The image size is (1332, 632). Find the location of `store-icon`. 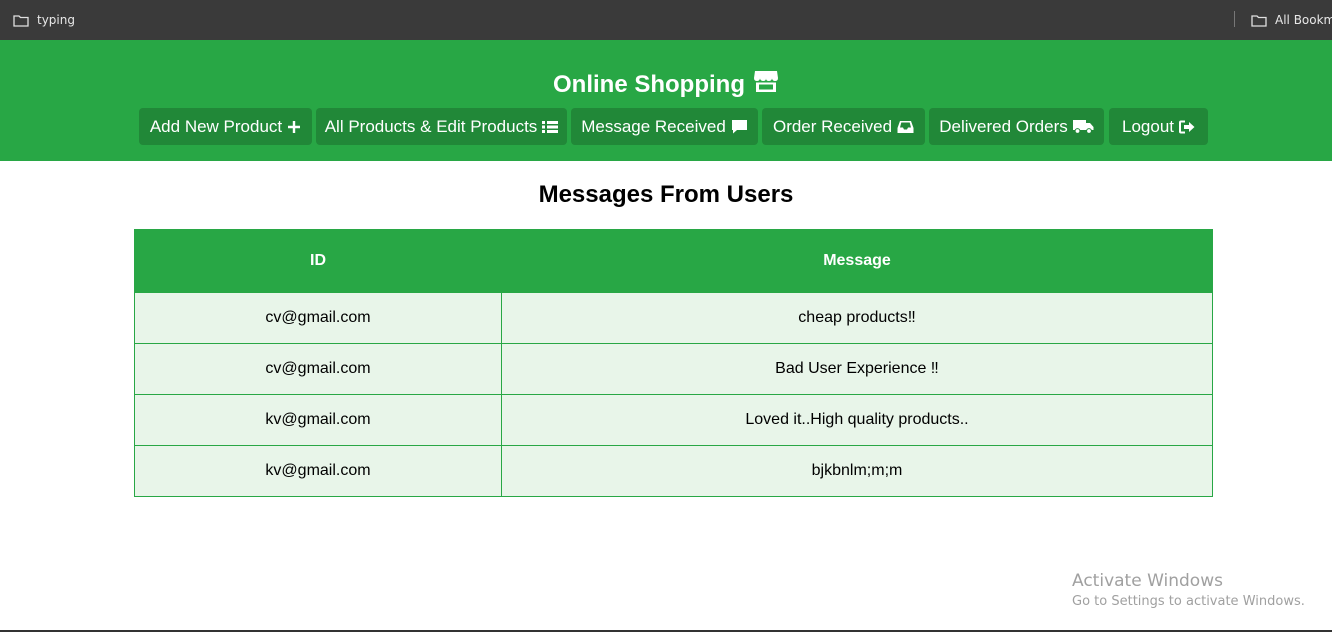

store-icon is located at coordinates (766, 84).